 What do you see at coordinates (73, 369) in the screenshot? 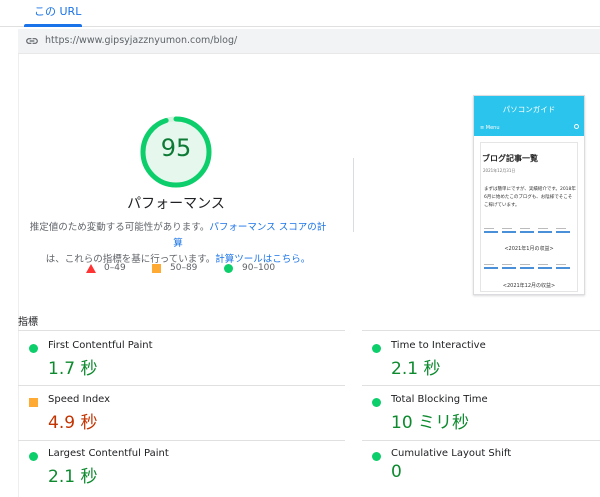
I see `metric-value: 1.7 秒` at bounding box center [73, 369].